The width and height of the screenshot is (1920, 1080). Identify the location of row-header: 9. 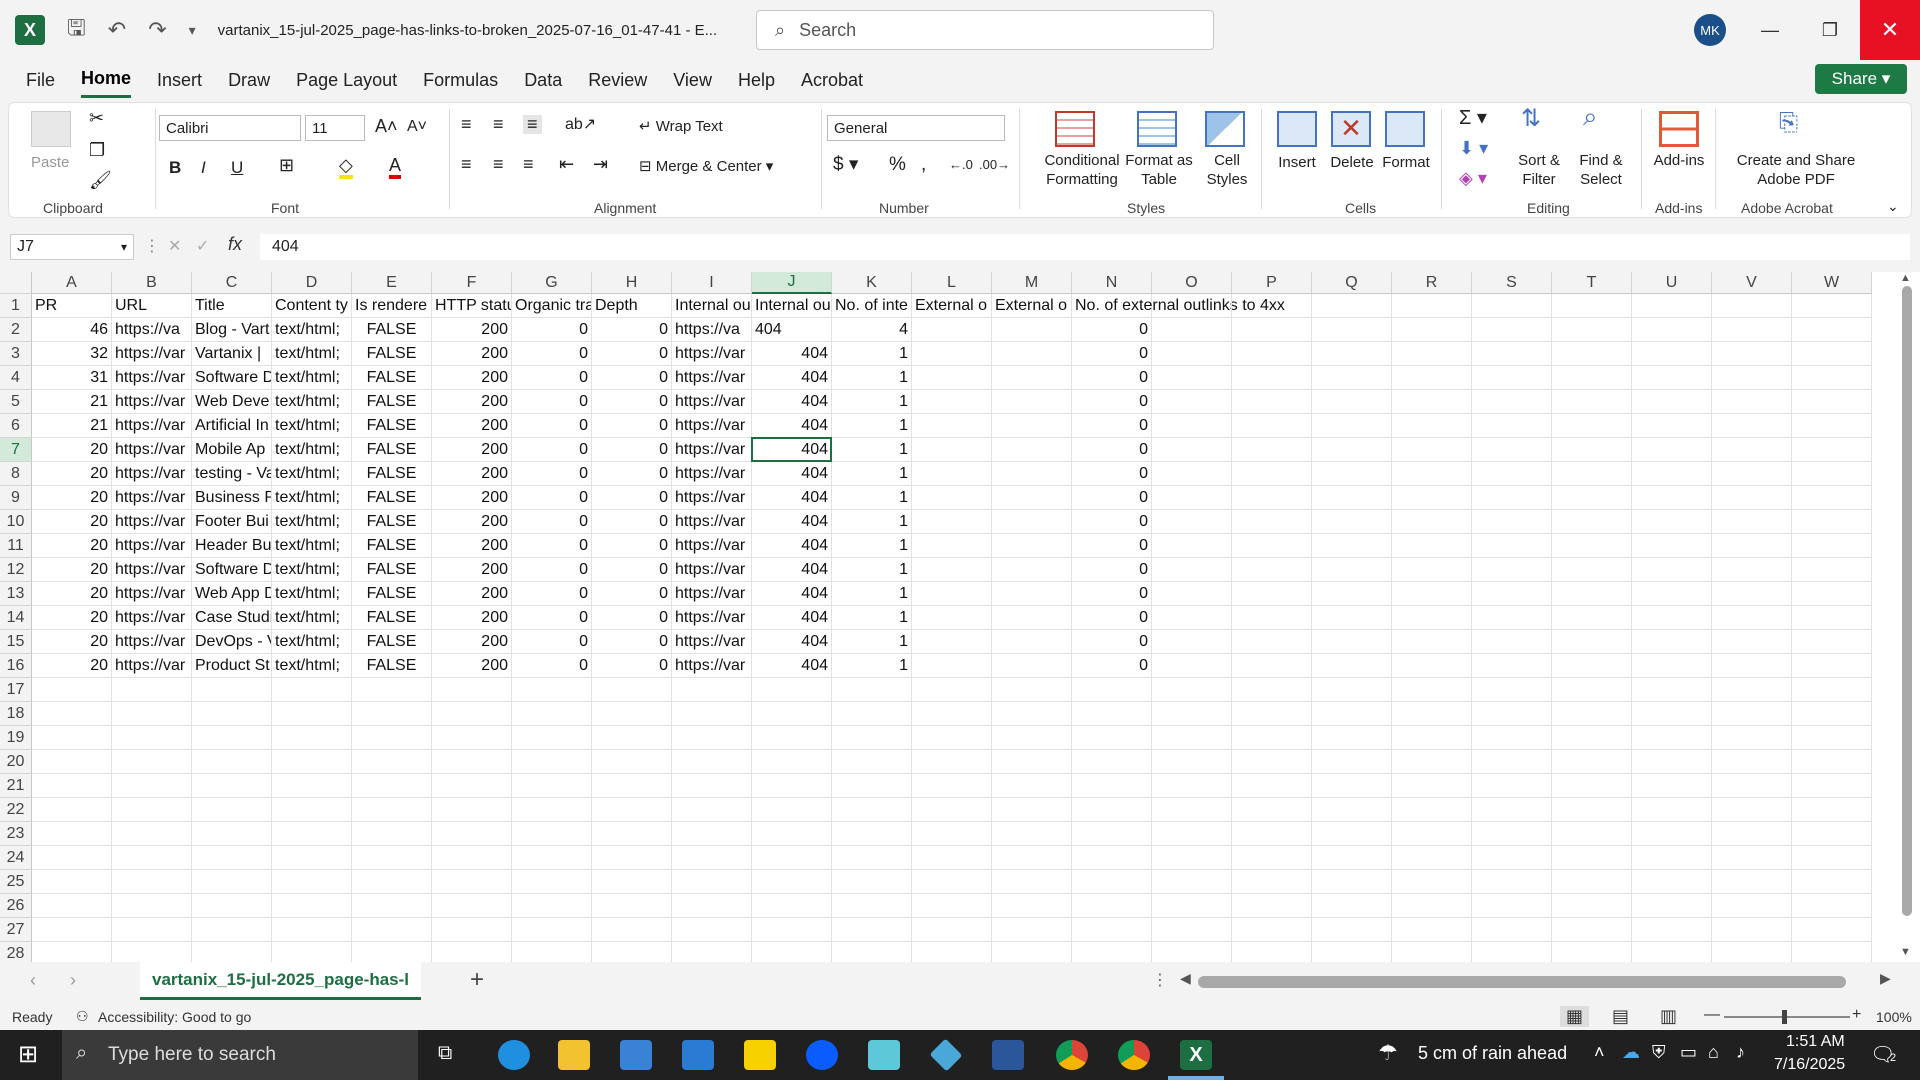
(16, 498).